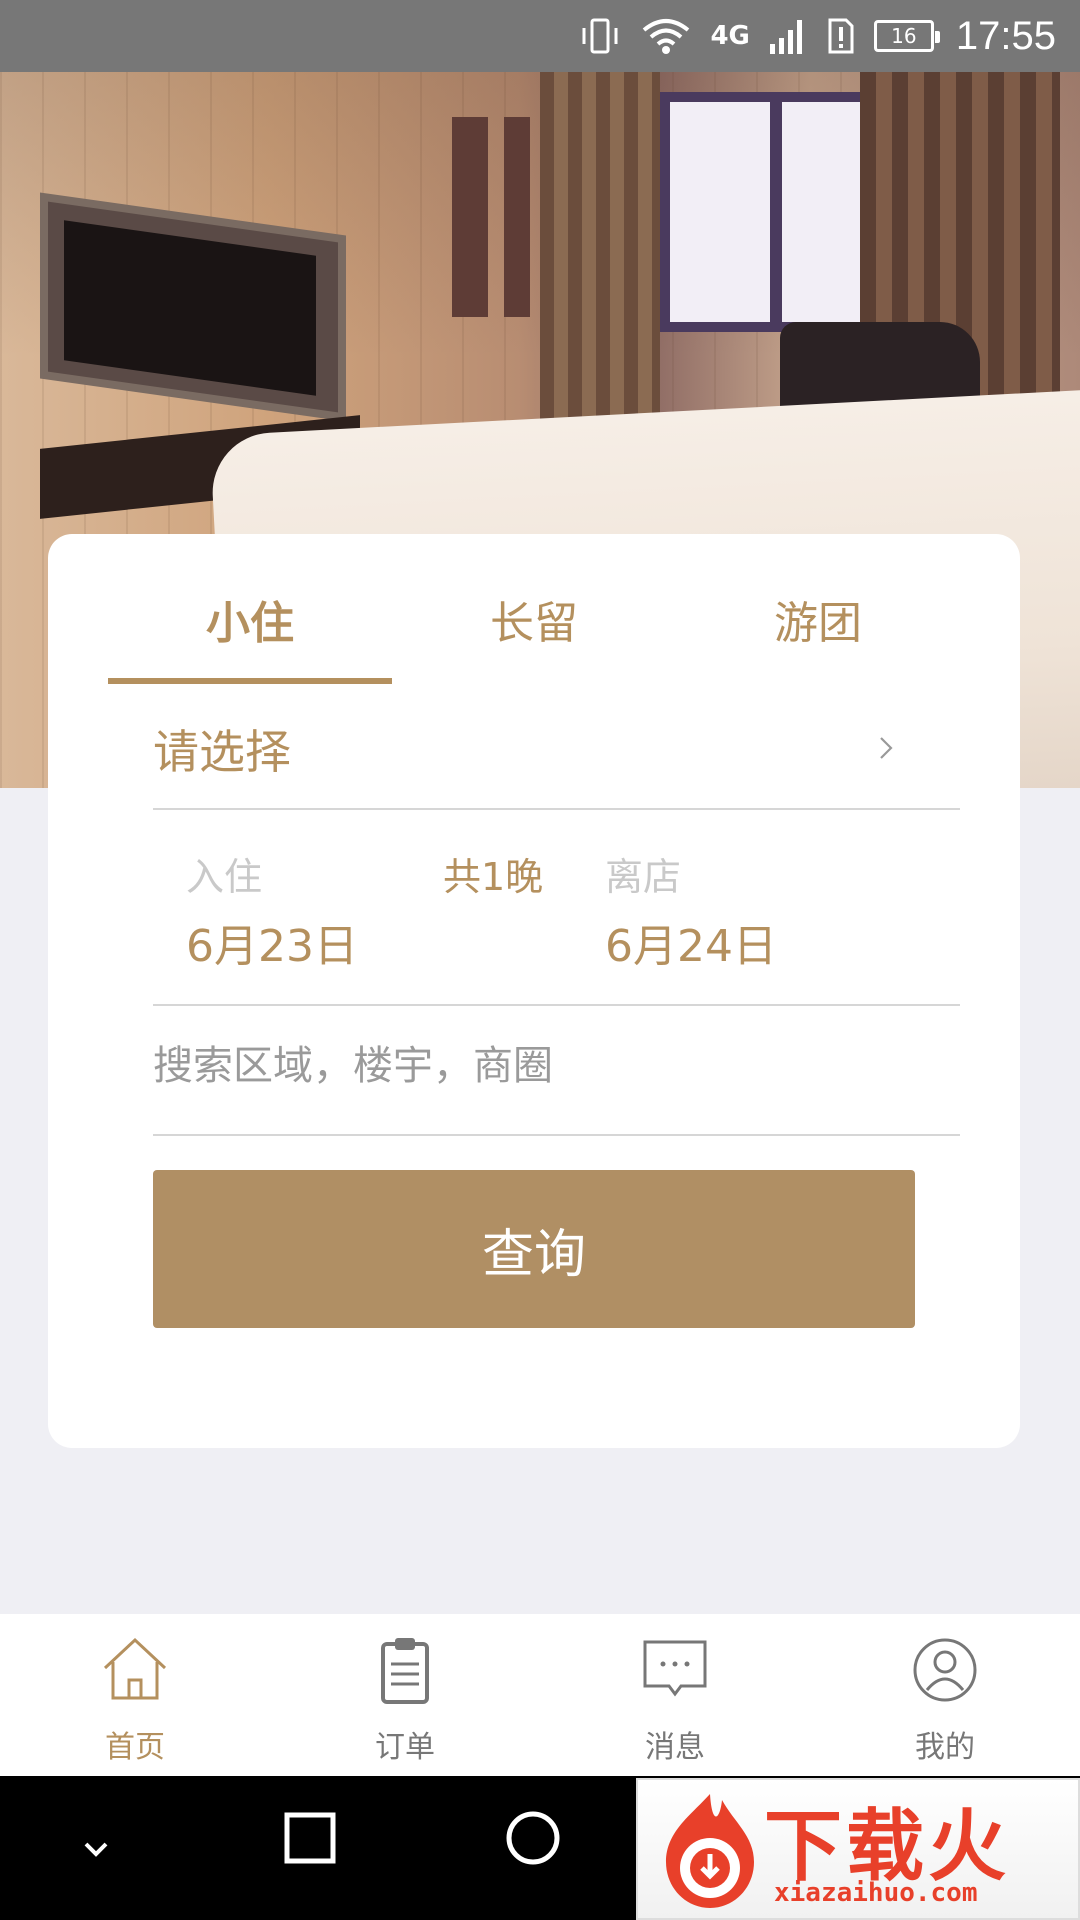 The width and height of the screenshot is (1080, 1920). Describe the element at coordinates (224, 877) in the screenshot. I see `checkin-label: 入住` at that location.